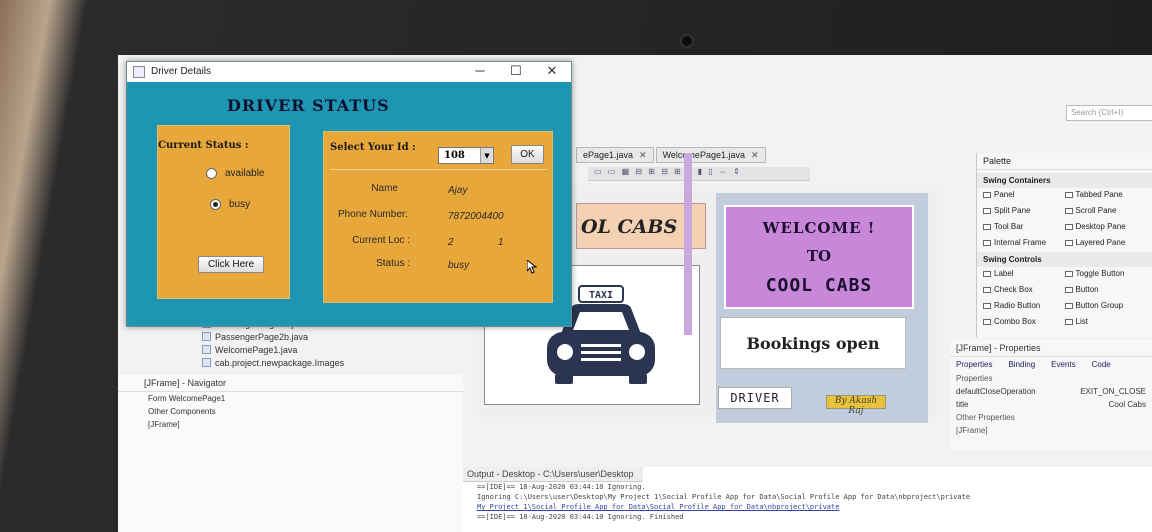 The height and width of the screenshot is (532, 1152). I want to click on property-row: title Cool Cabs, so click(1051, 404).